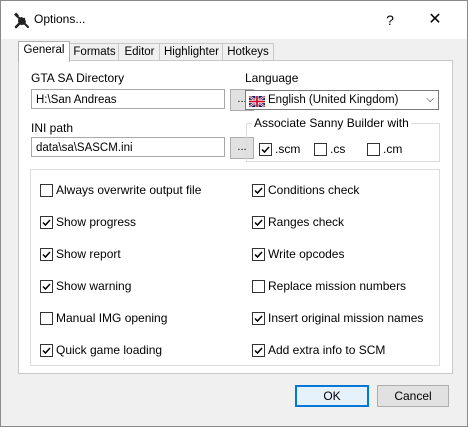 The image size is (468, 427). Describe the element at coordinates (258, 254) in the screenshot. I see `write-opcodes-checkbox` at that location.